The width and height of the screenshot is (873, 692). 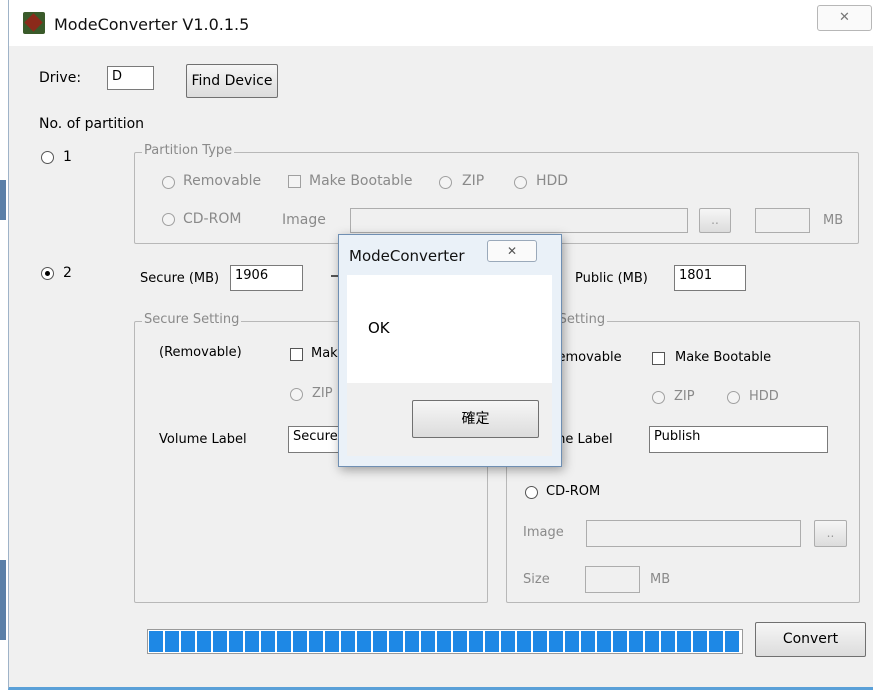 I want to click on public-zip-label: ZIP, so click(x=684, y=396).